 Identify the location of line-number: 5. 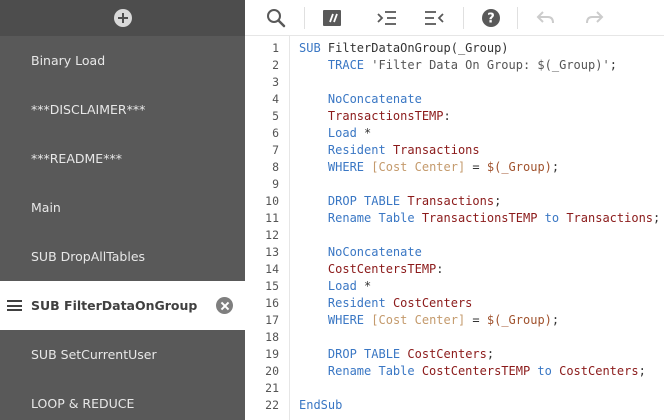
(275, 116).